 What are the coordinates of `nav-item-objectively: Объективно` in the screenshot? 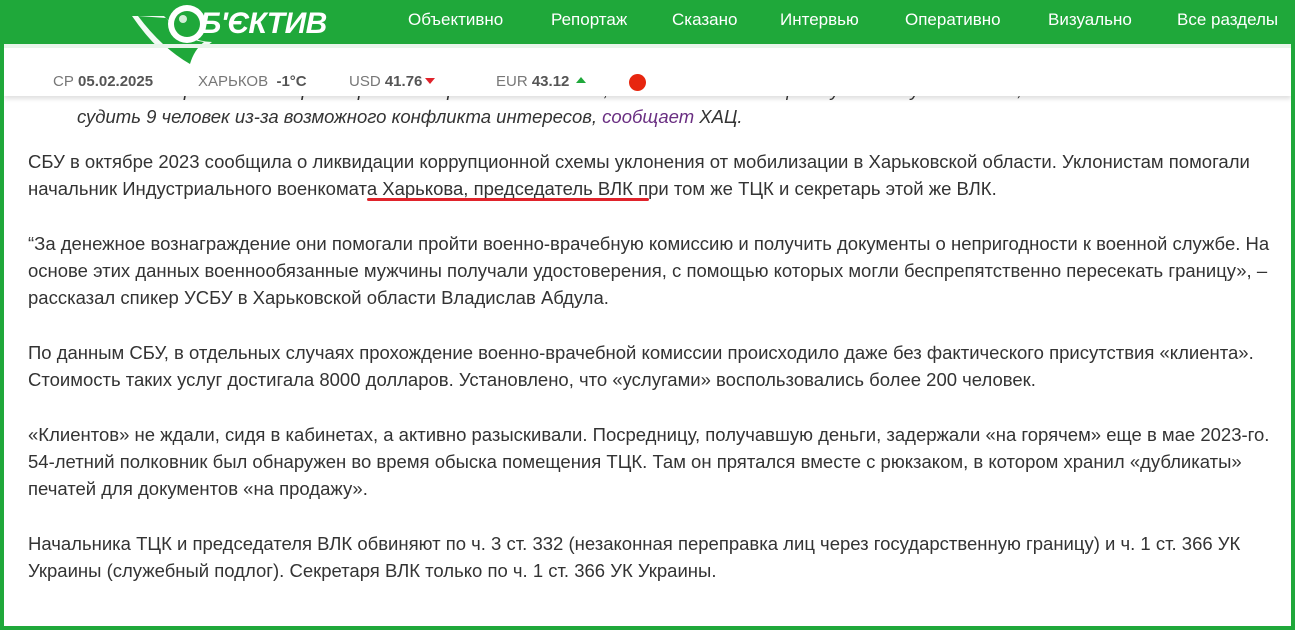 It's located at (455, 20).